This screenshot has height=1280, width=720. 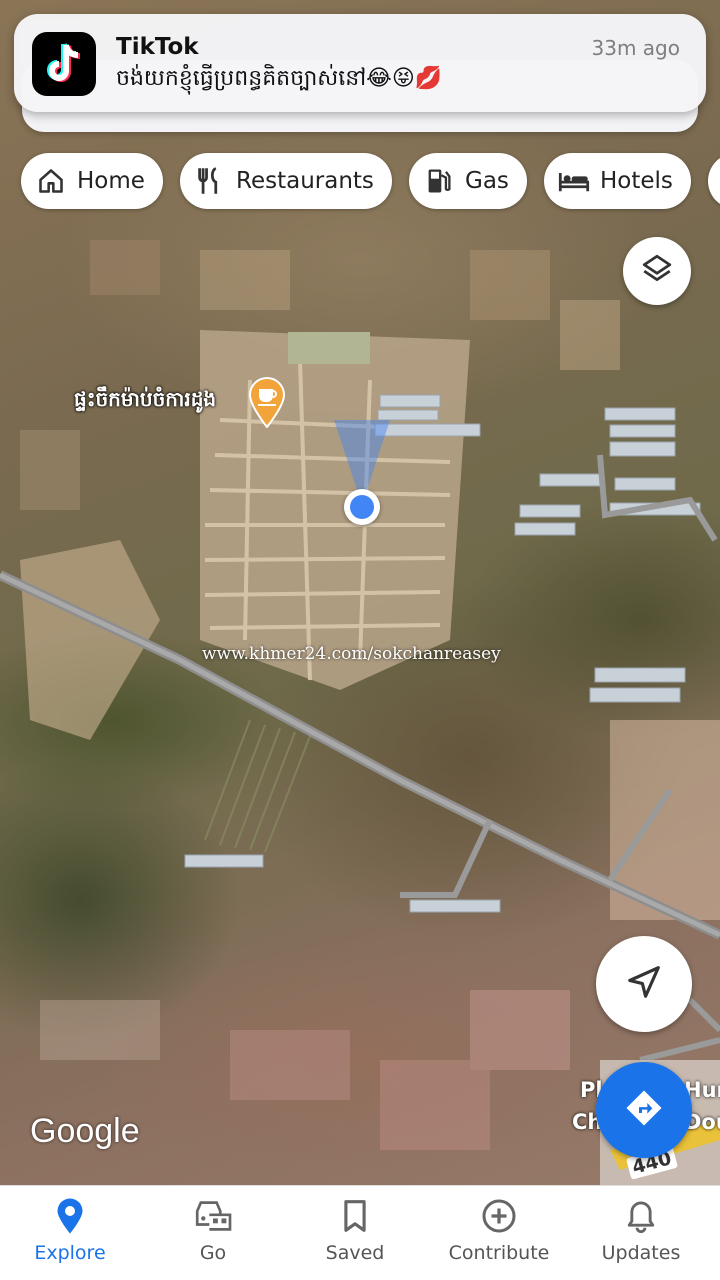 I want to click on notification-time: 33m ago, so click(x=635, y=48).